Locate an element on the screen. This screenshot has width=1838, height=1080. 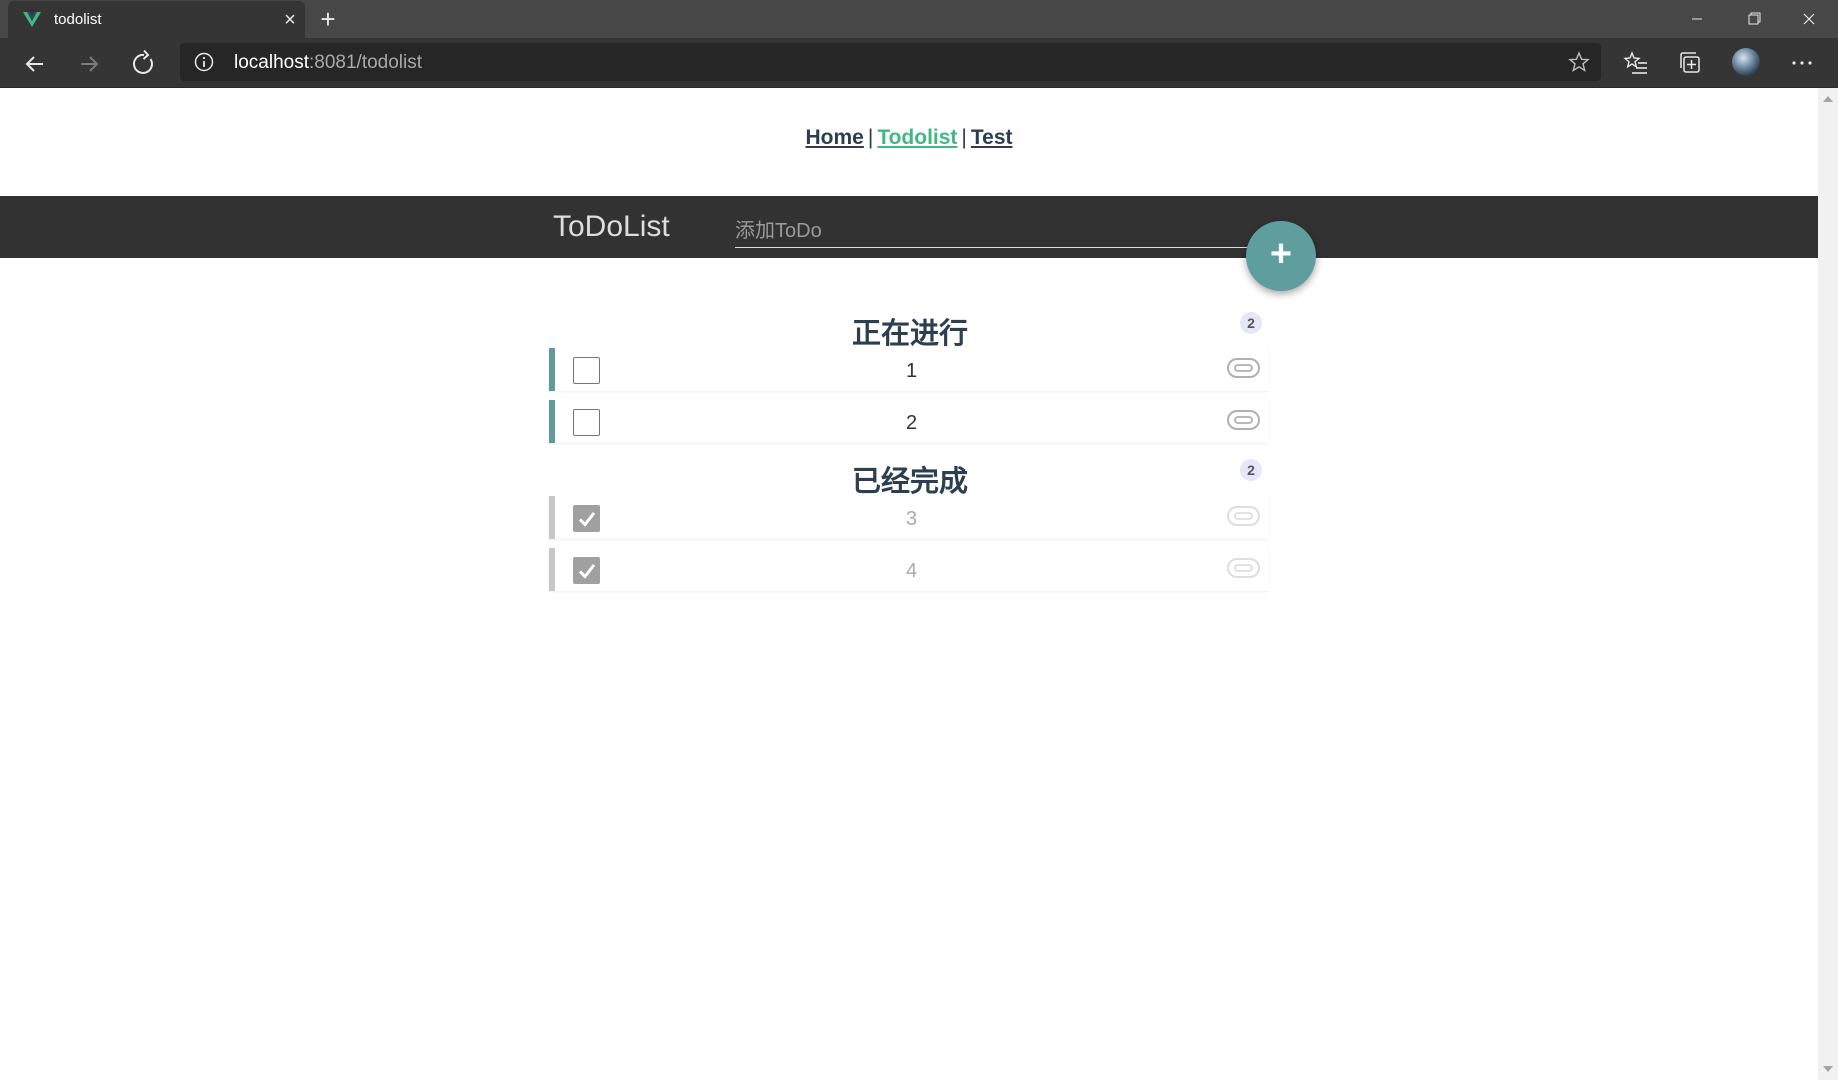
more-options-icon is located at coordinates (1802, 63).